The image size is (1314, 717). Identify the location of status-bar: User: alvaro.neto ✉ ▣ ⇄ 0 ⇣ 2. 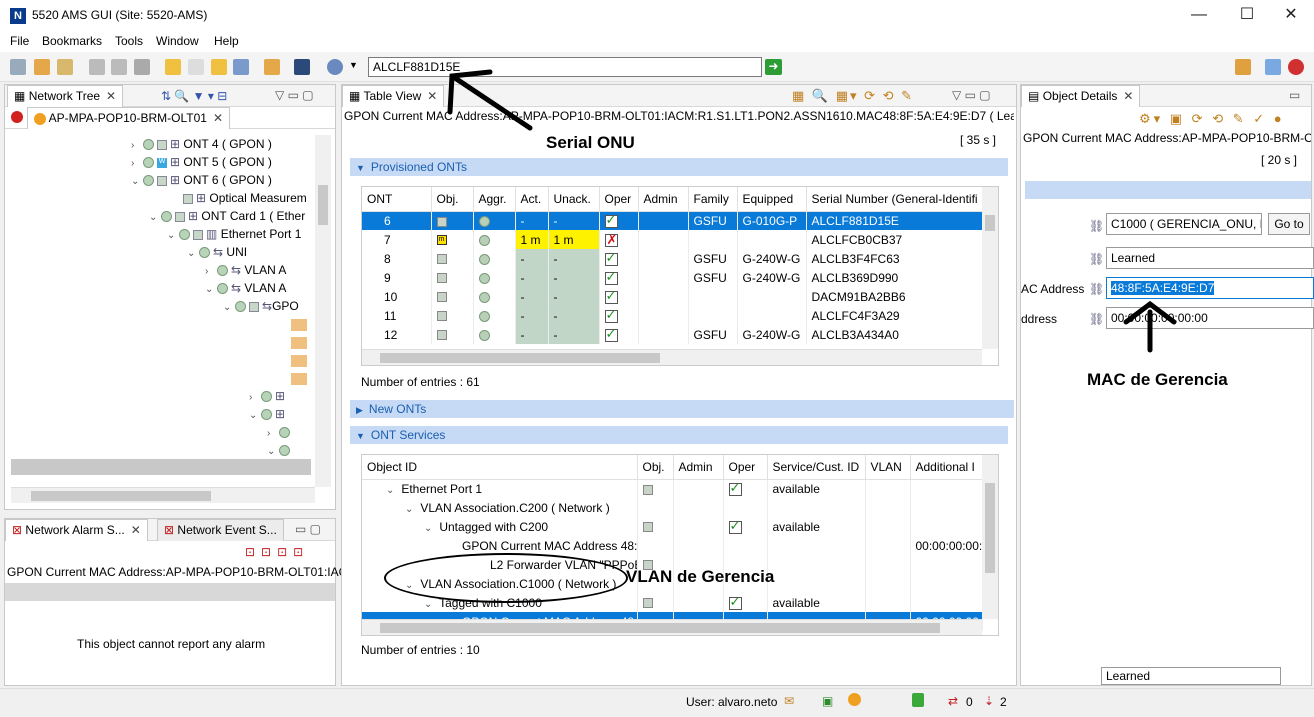
(657, 702).